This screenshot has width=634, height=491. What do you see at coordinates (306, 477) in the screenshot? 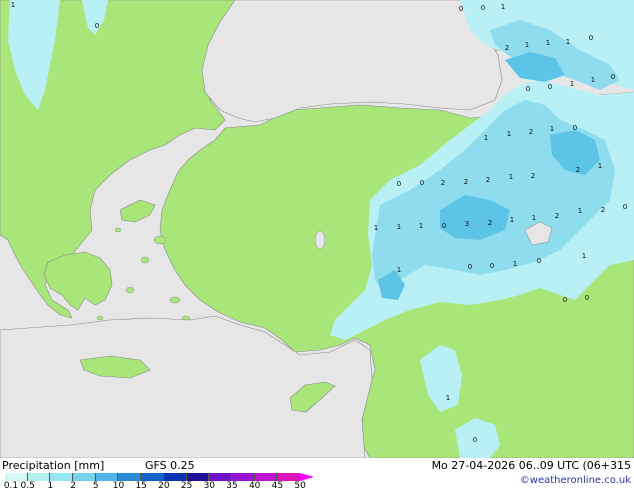
I see `legend-arrow` at bounding box center [306, 477].